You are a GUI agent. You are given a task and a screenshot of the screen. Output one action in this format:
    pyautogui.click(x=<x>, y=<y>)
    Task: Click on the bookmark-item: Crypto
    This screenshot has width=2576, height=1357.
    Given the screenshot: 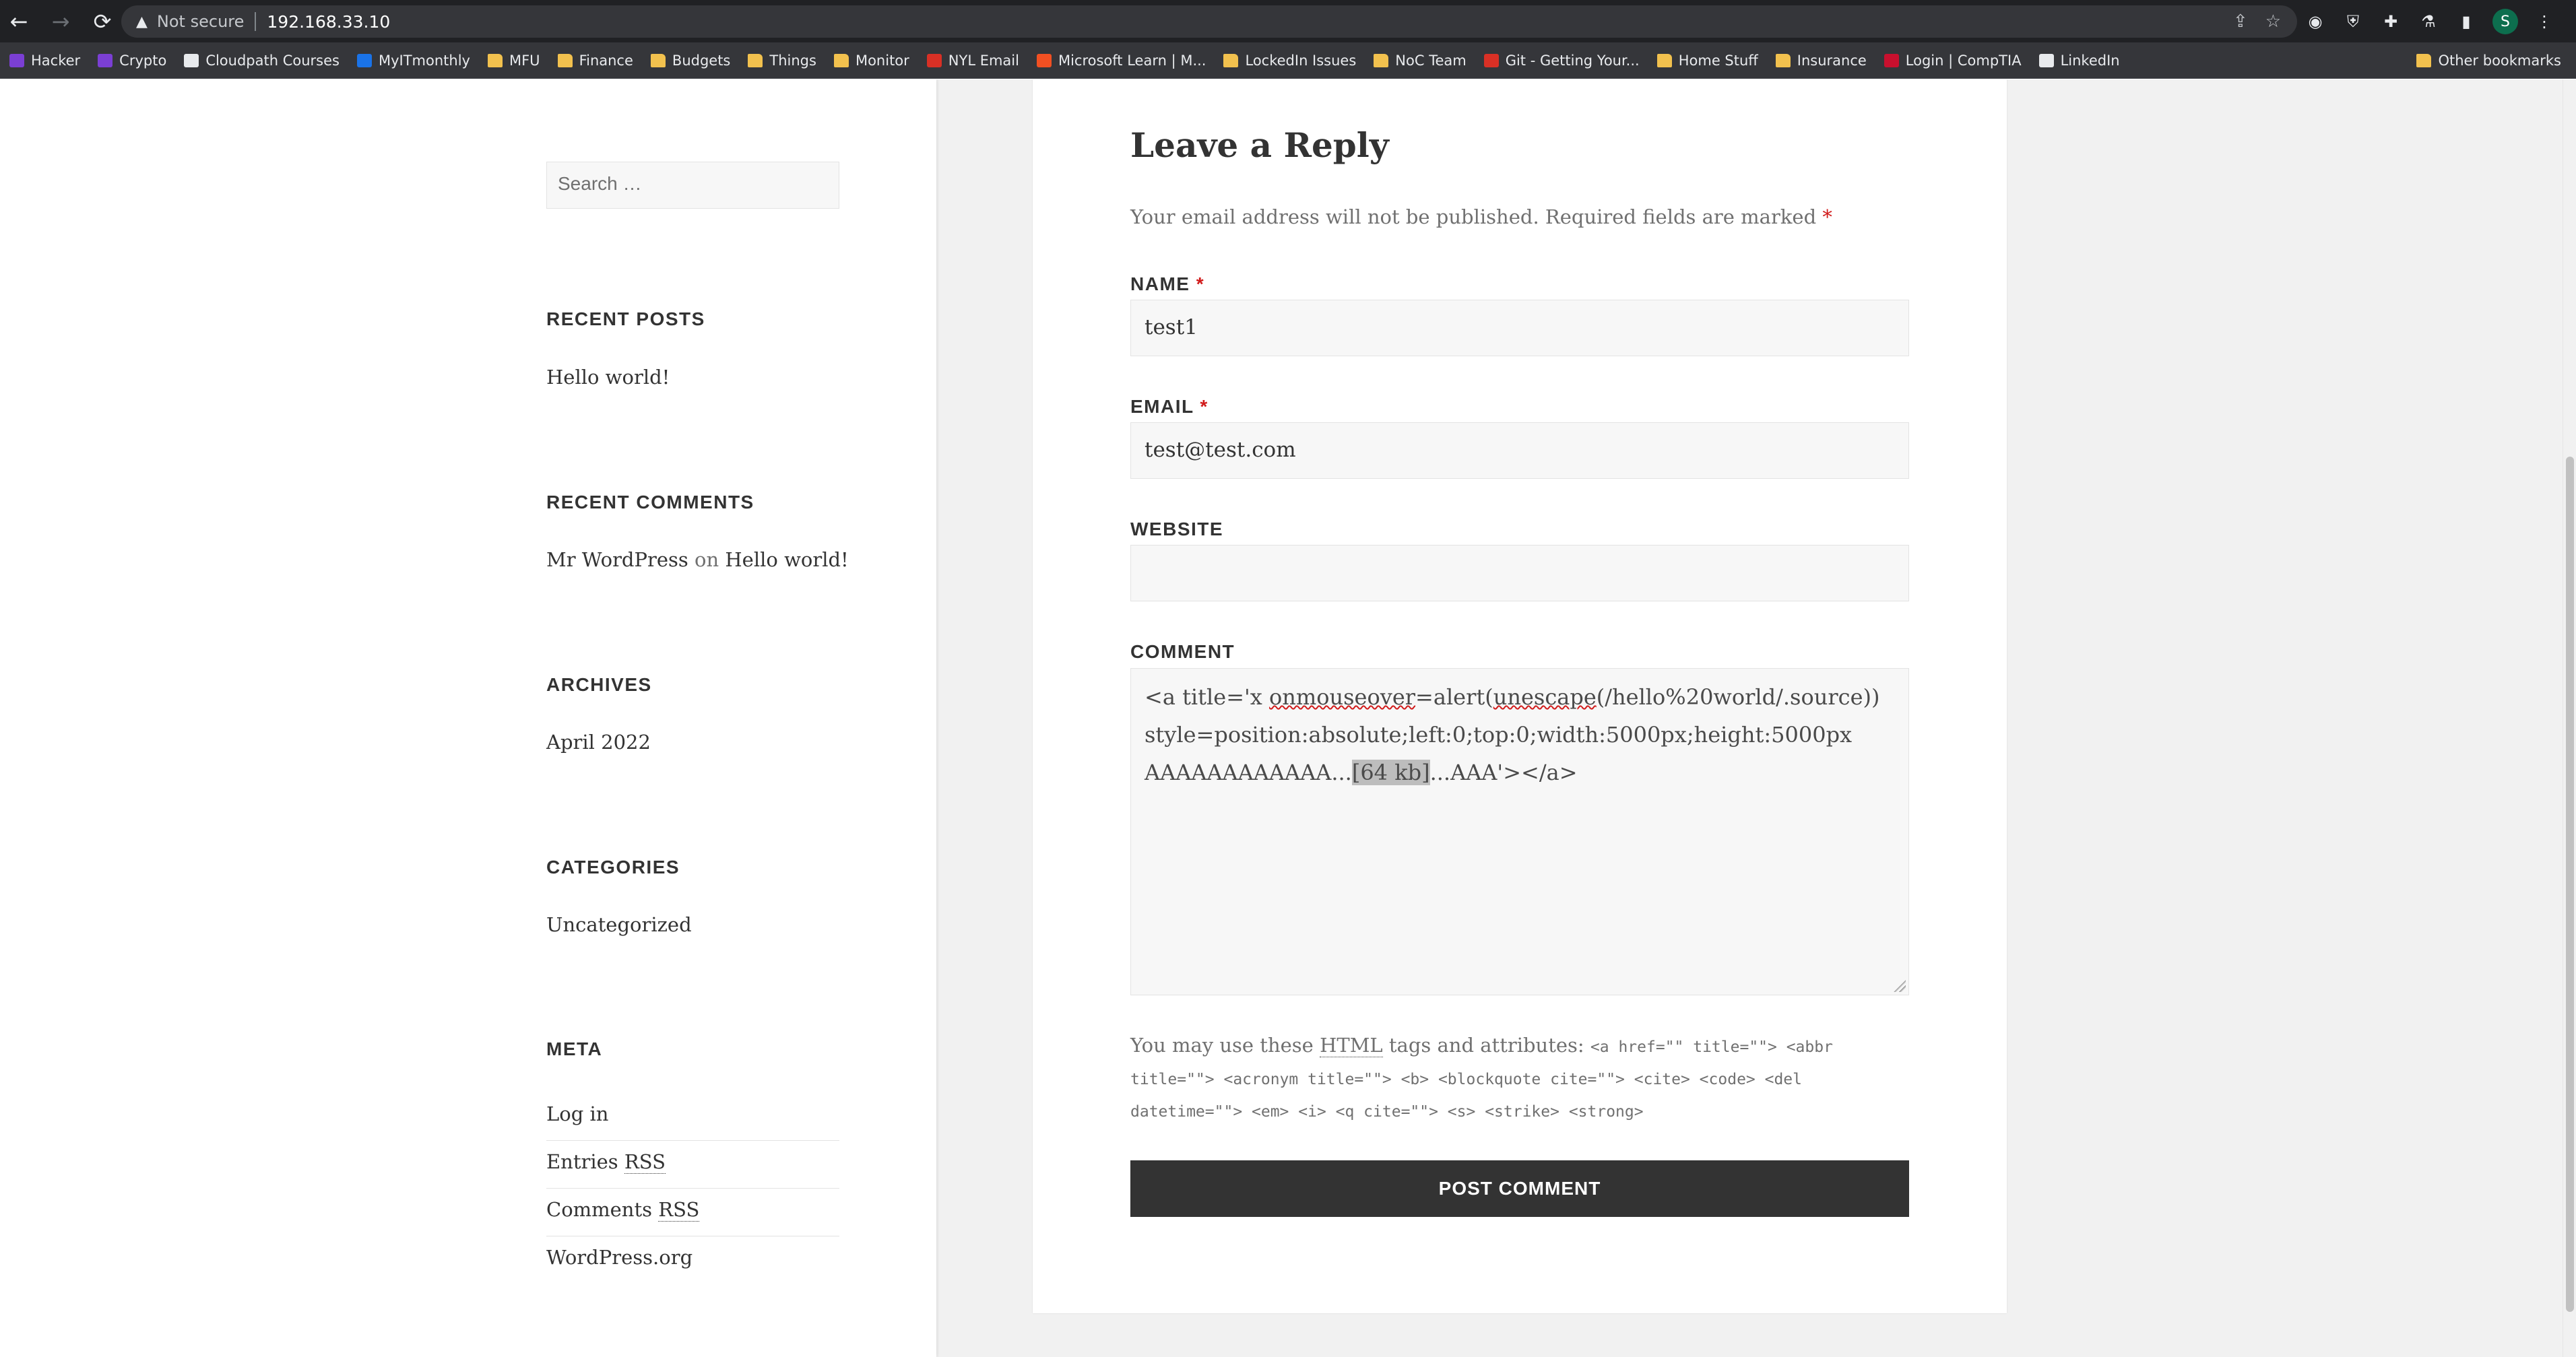 What is the action you would take?
    pyautogui.click(x=132, y=61)
    